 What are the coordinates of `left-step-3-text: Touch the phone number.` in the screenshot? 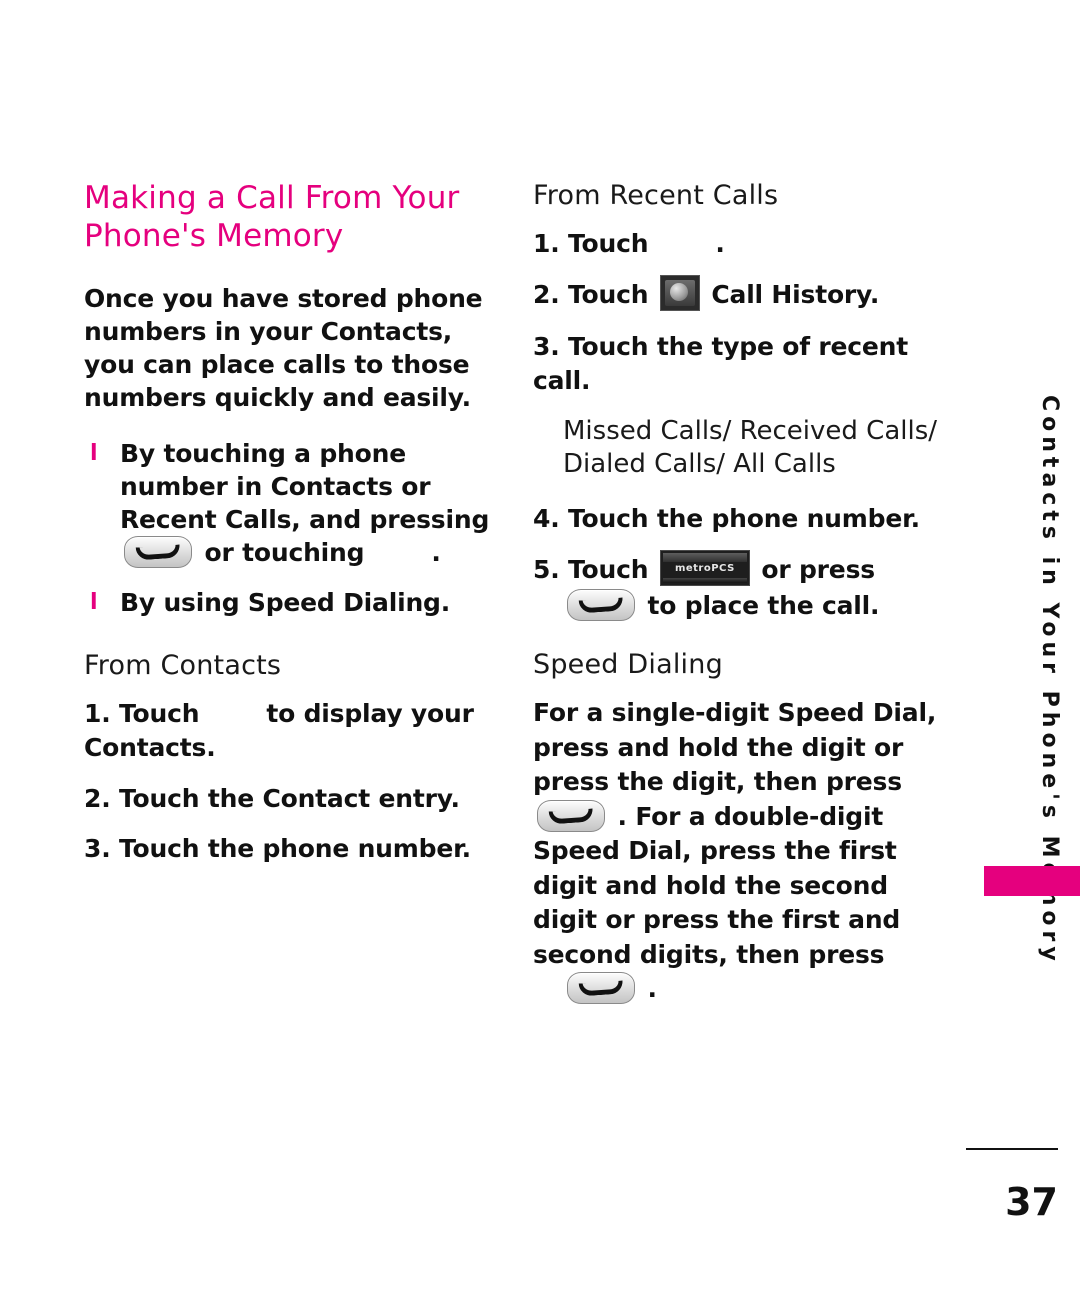 It's located at (295, 849).